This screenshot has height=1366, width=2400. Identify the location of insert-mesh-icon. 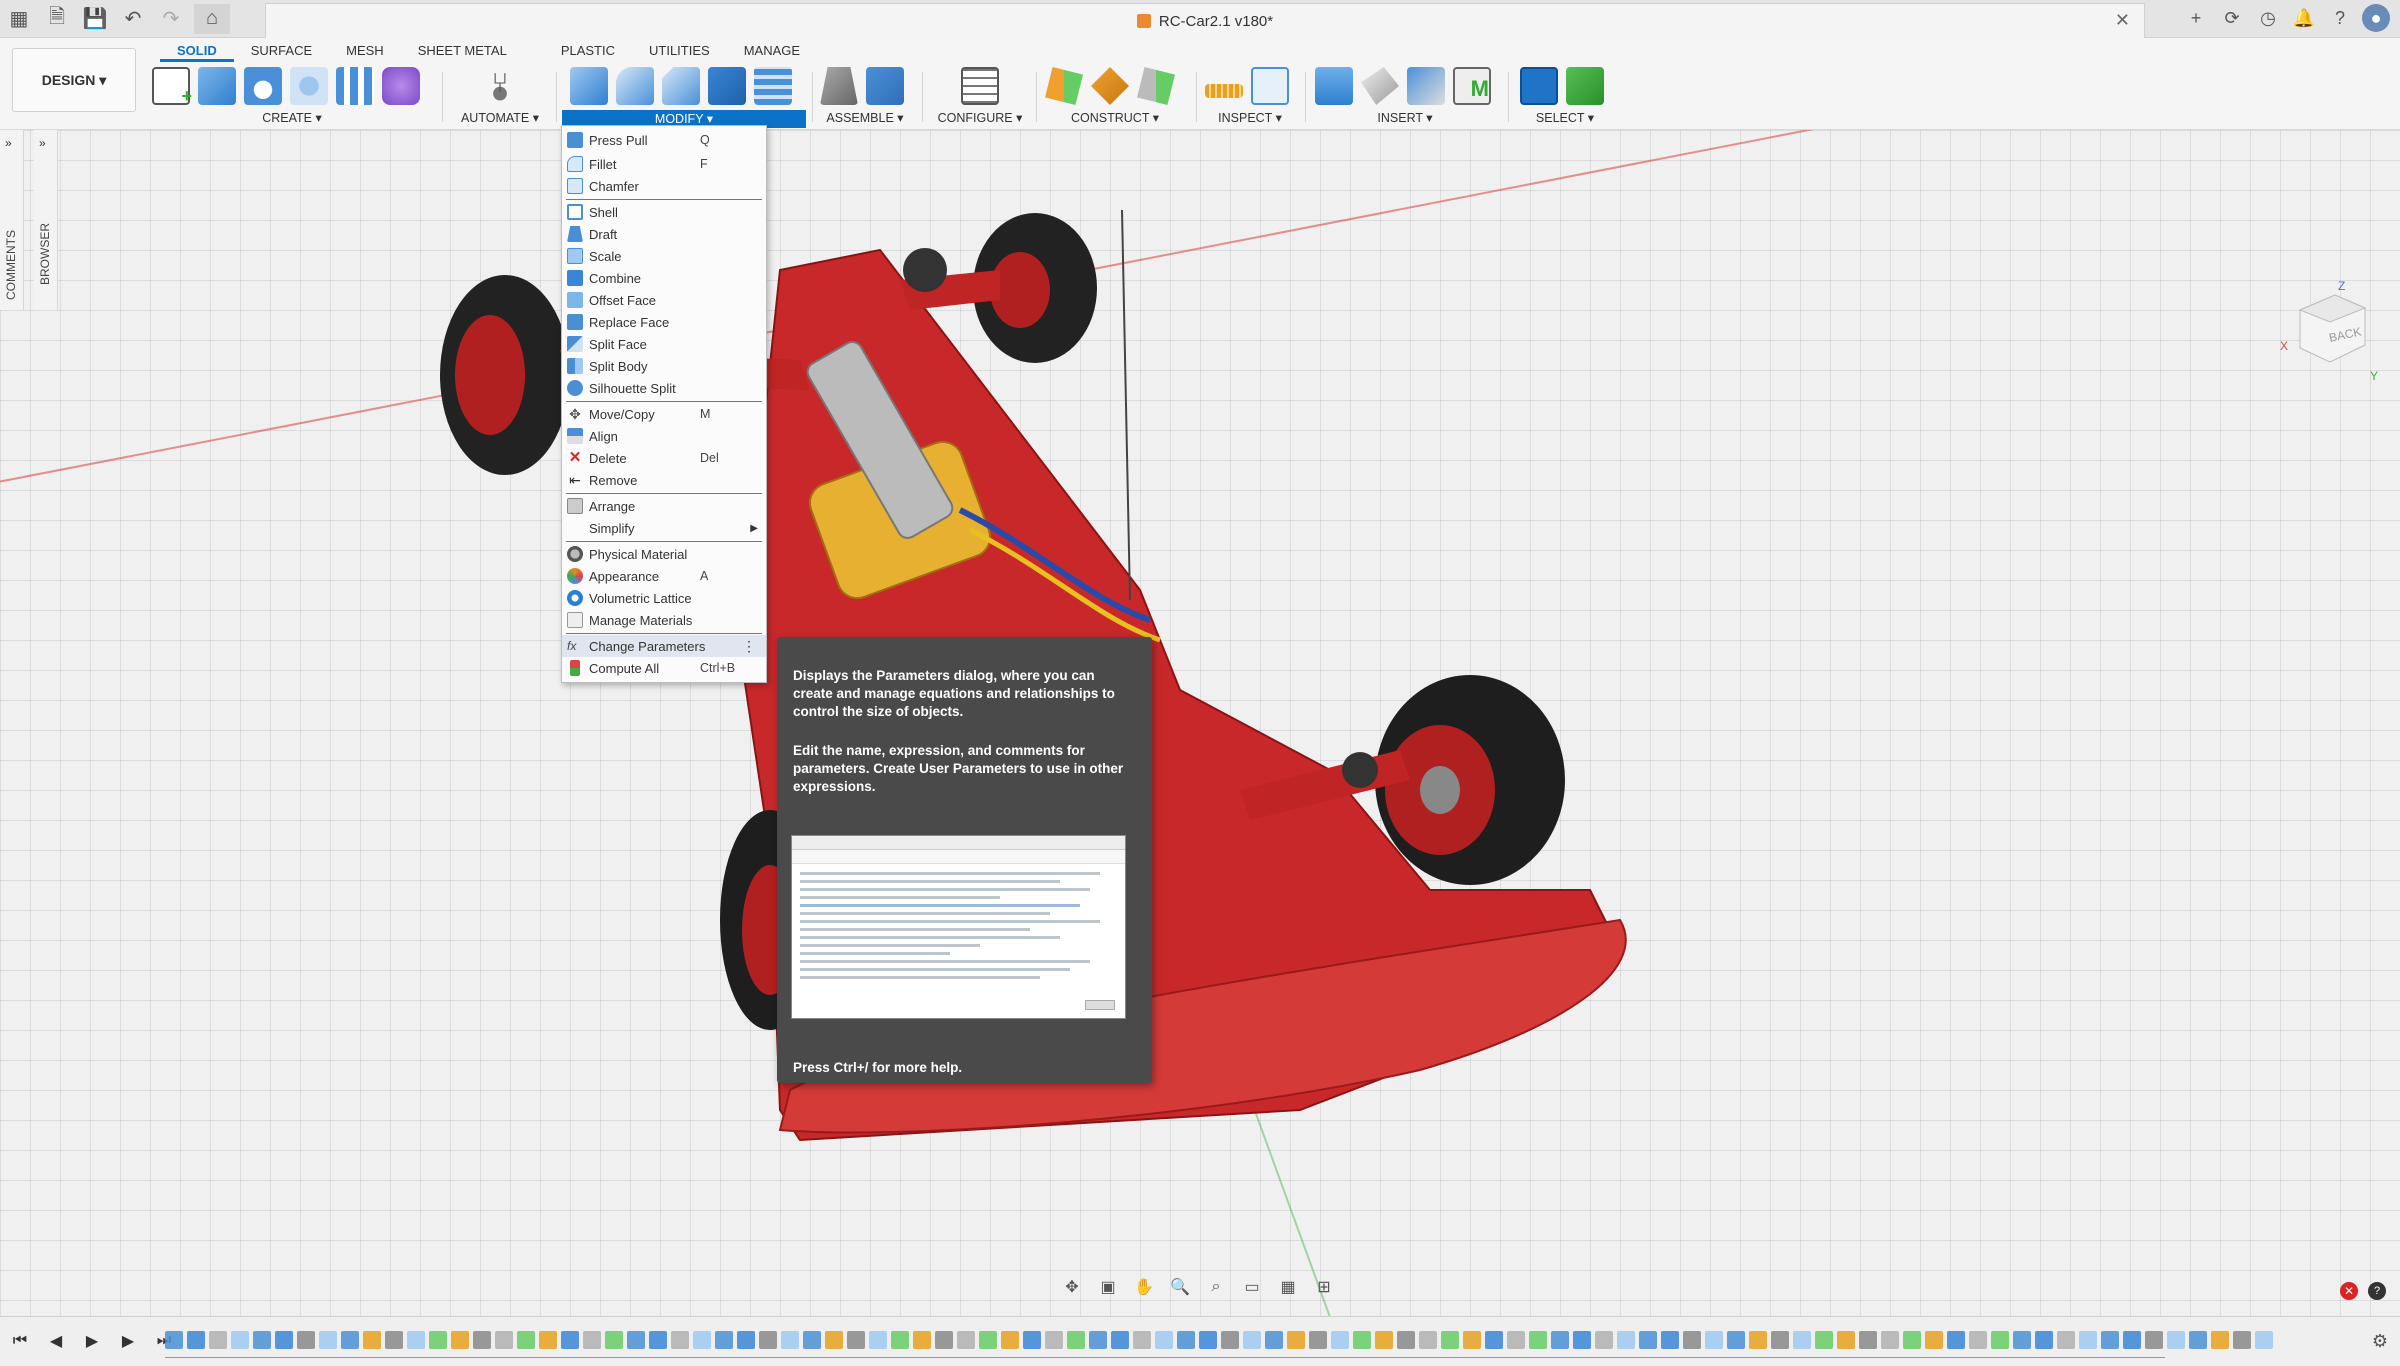
(1426, 86).